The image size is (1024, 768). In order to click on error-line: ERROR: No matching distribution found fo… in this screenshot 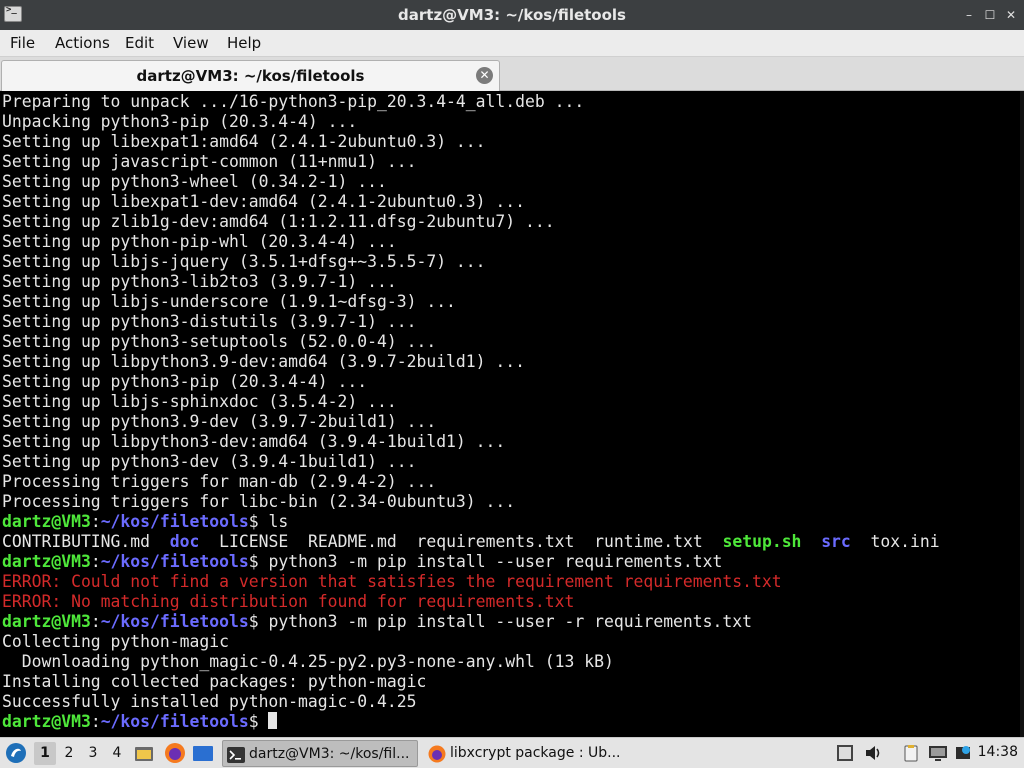, I will do `click(288, 601)`.